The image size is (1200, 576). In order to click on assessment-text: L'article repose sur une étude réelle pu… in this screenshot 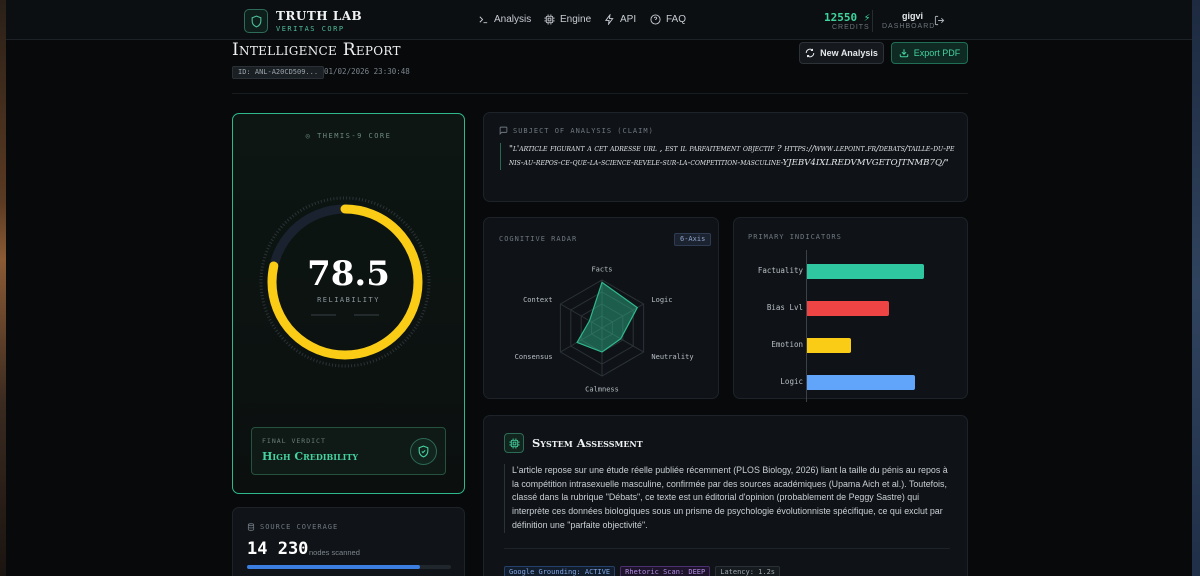, I will do `click(729, 498)`.